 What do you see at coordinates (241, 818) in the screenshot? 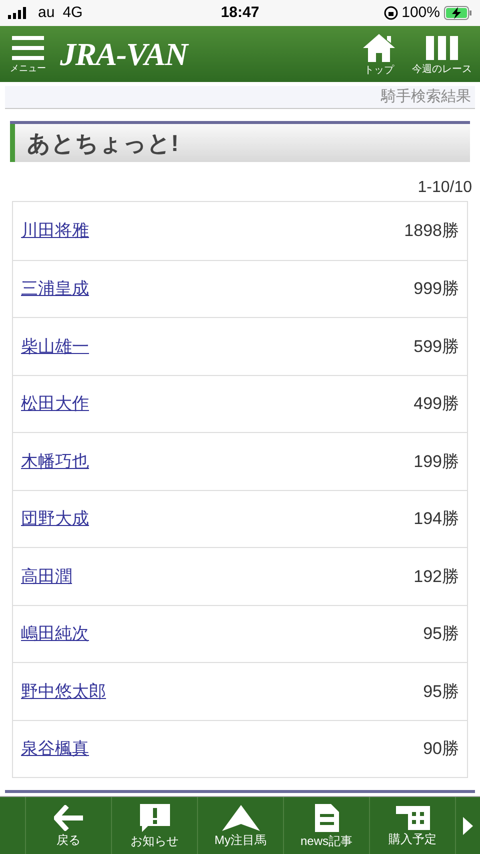
I see `triangle-icon` at bounding box center [241, 818].